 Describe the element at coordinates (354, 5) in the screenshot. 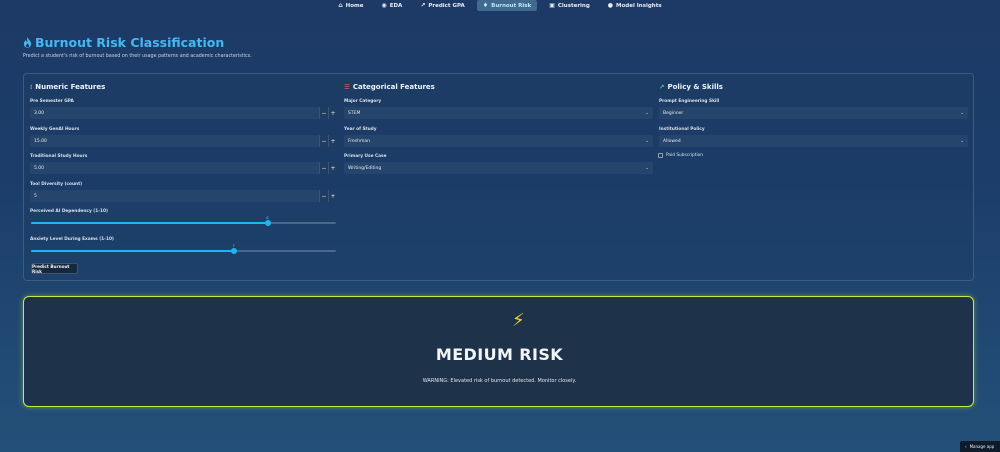

I see `nav-home-label: Home` at that location.